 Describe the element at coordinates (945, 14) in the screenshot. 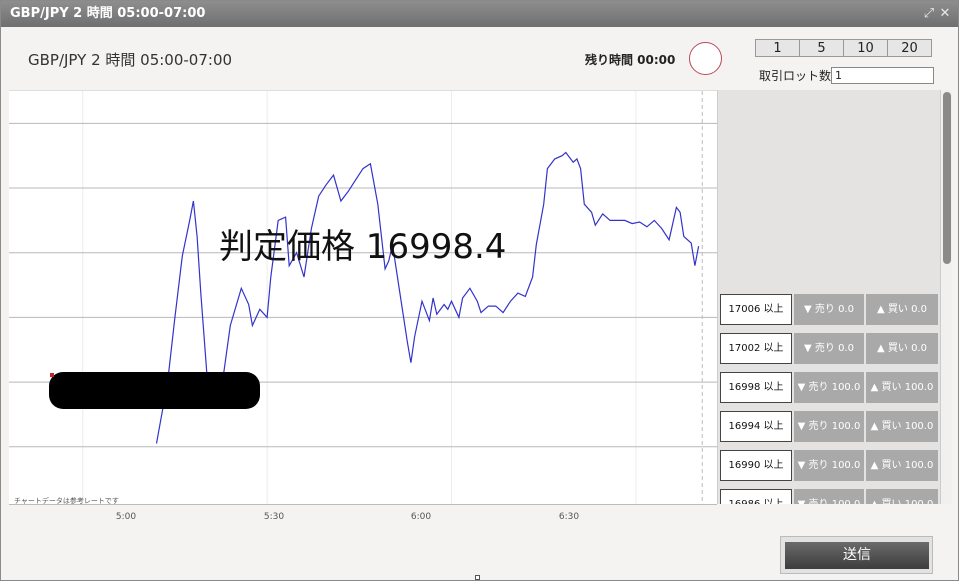

I see `close-icon: ✕` at that location.